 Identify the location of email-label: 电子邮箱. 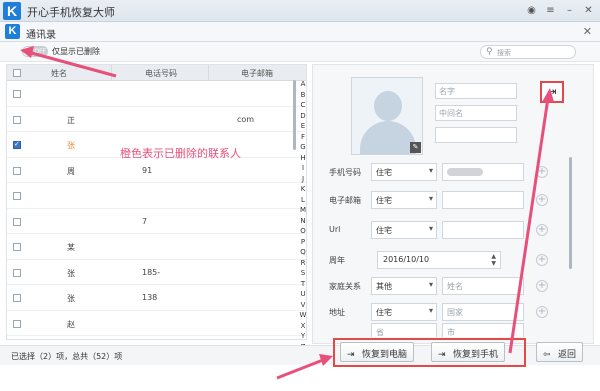
(345, 200).